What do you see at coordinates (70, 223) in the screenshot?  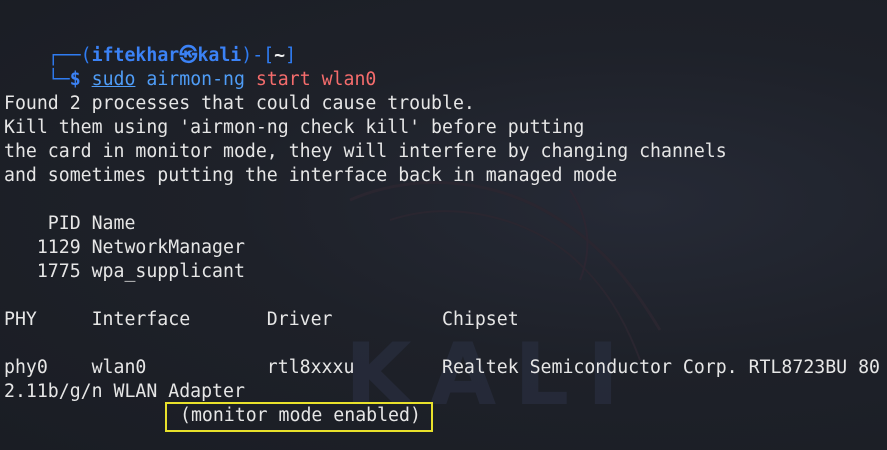 I see `process-table-header: PID Name` at bounding box center [70, 223].